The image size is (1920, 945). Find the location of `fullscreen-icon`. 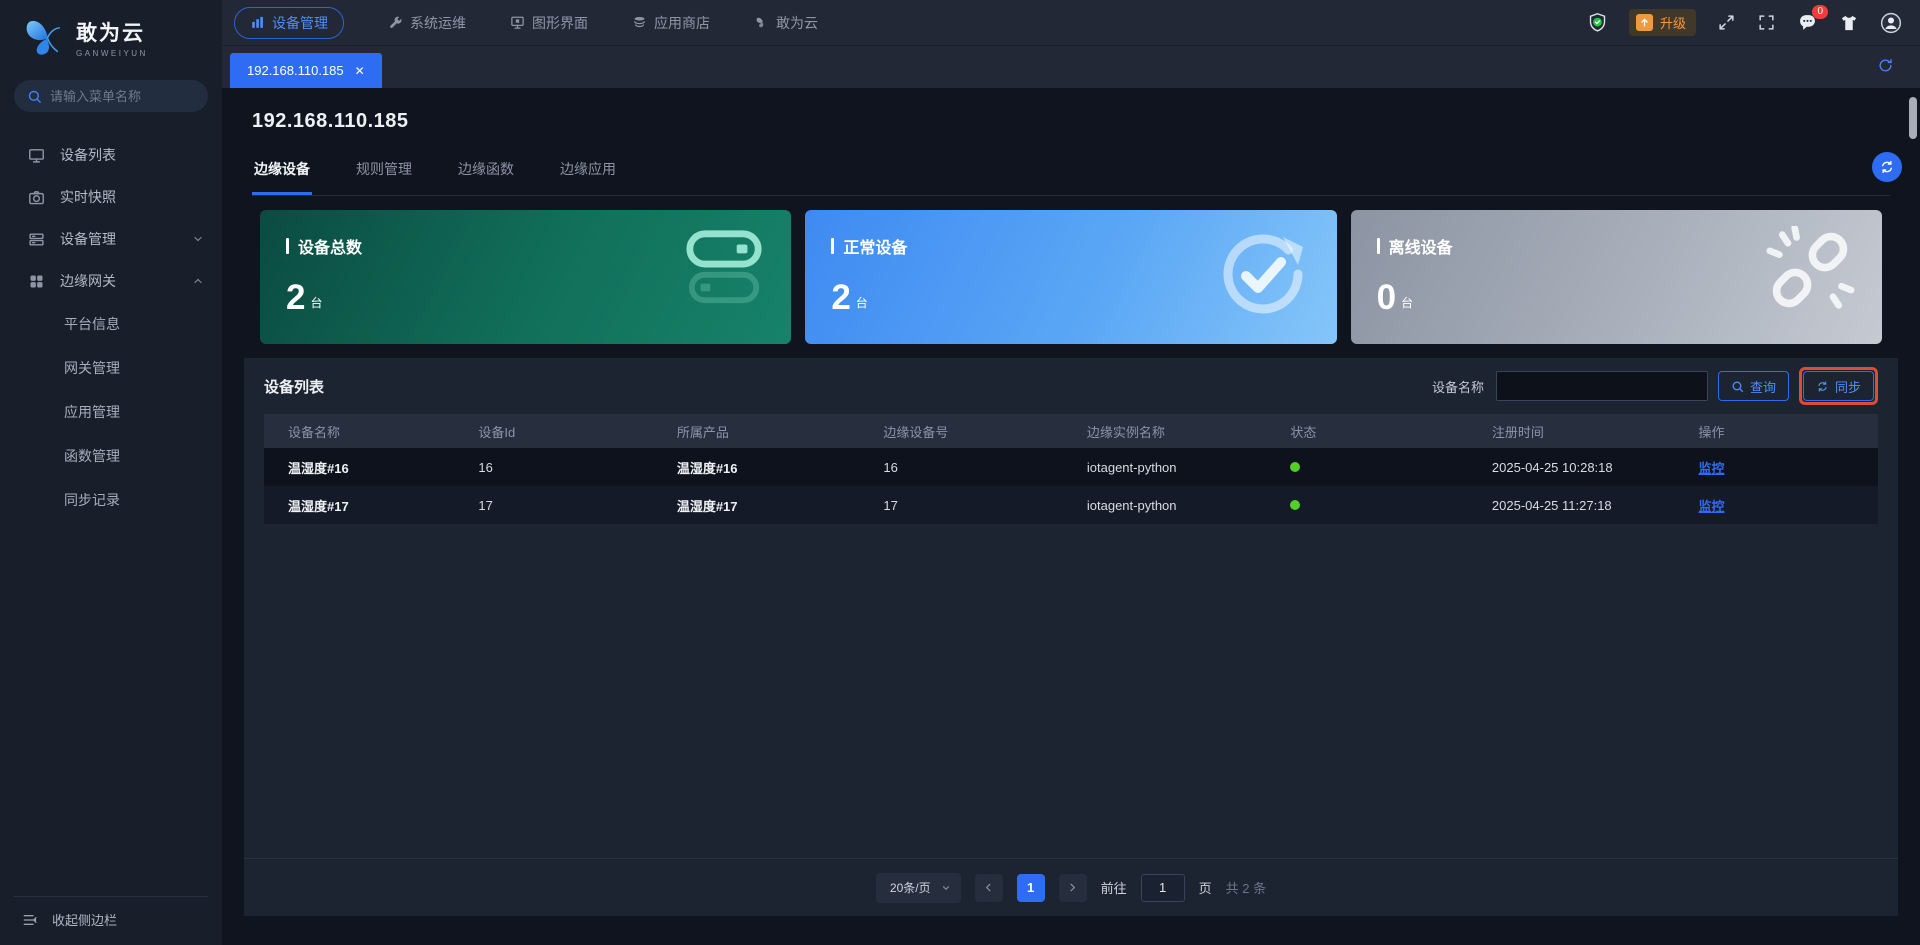

fullscreen-icon is located at coordinates (1726, 22).